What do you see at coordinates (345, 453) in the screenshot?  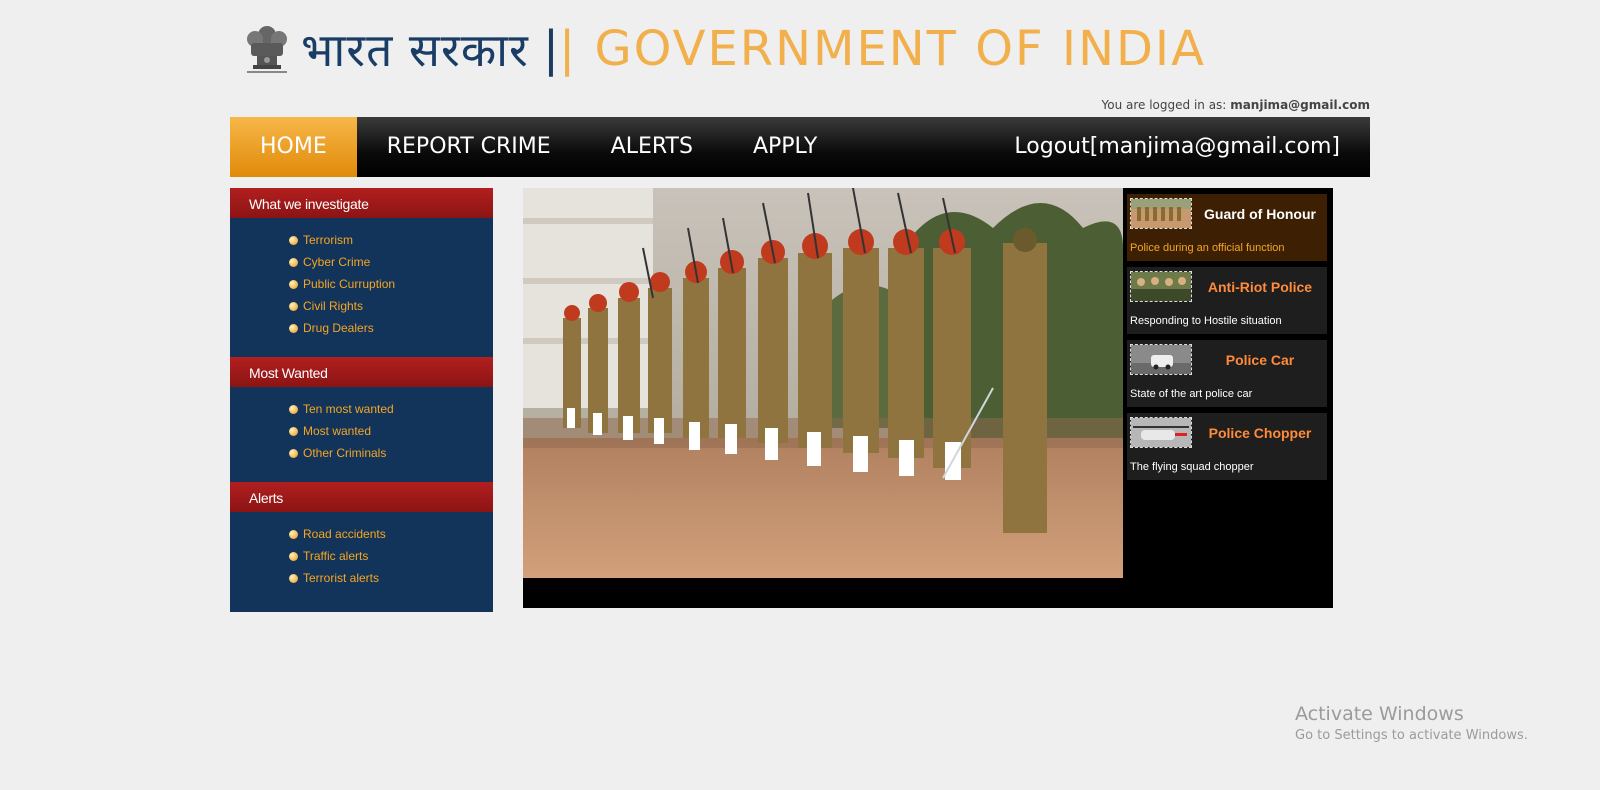 I see `sidebar-link-label: Other Criminals` at bounding box center [345, 453].